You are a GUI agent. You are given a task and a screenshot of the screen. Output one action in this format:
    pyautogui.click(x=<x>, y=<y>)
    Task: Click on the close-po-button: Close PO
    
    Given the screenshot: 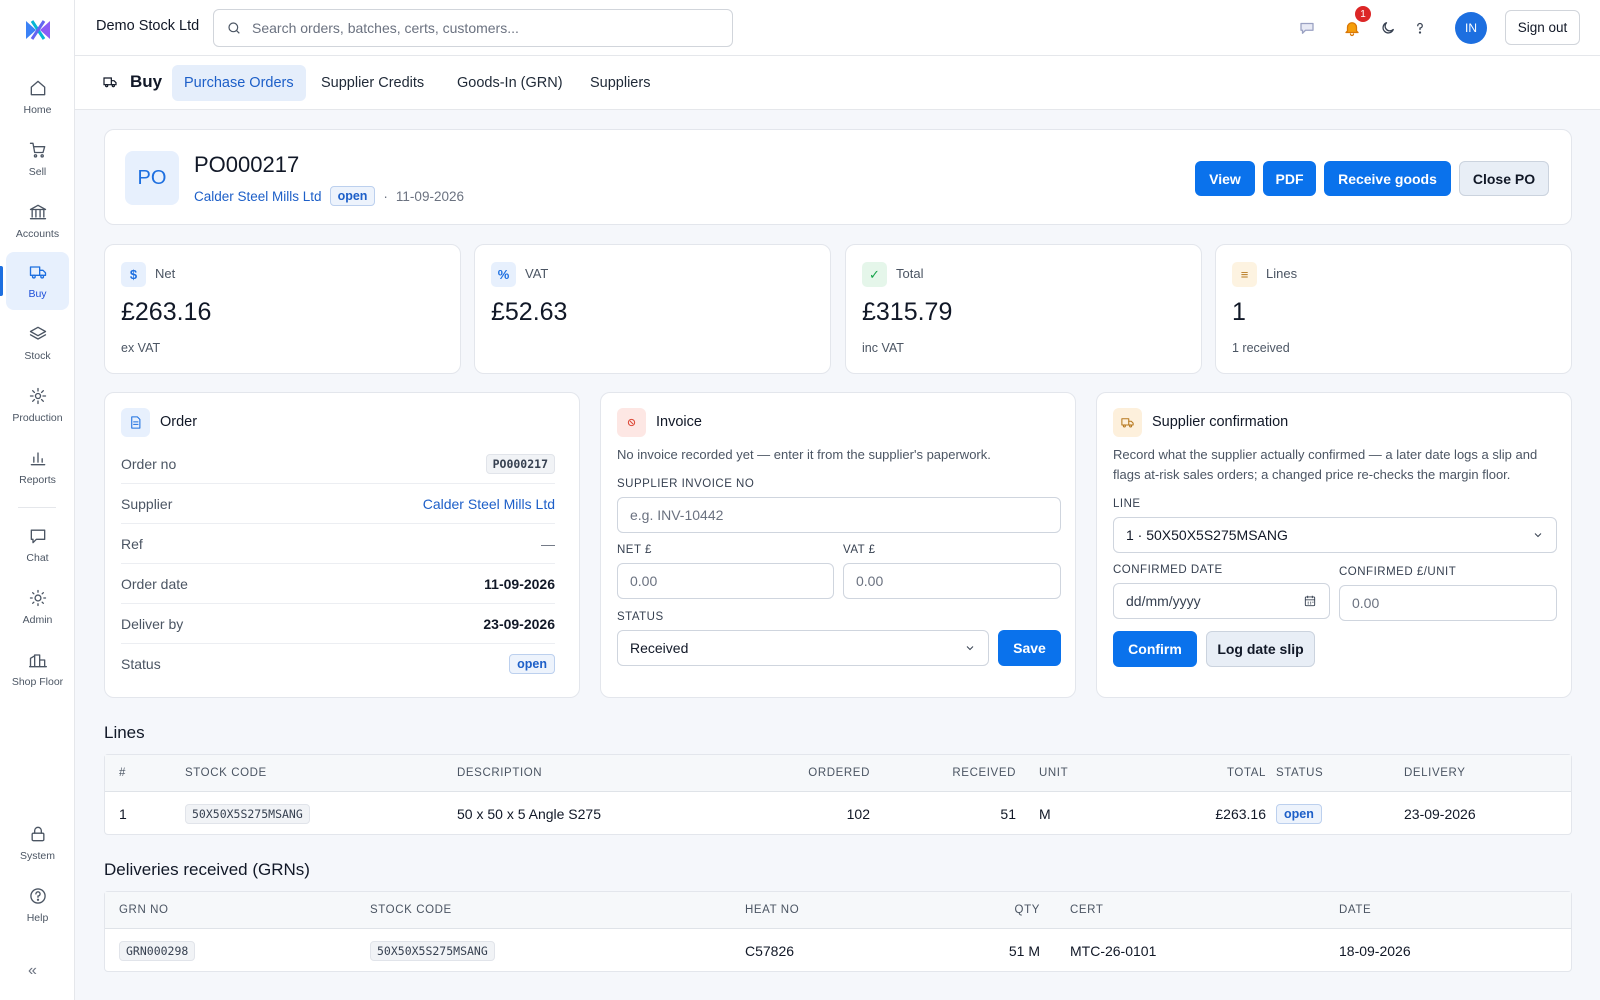 What is the action you would take?
    pyautogui.click(x=1504, y=178)
    